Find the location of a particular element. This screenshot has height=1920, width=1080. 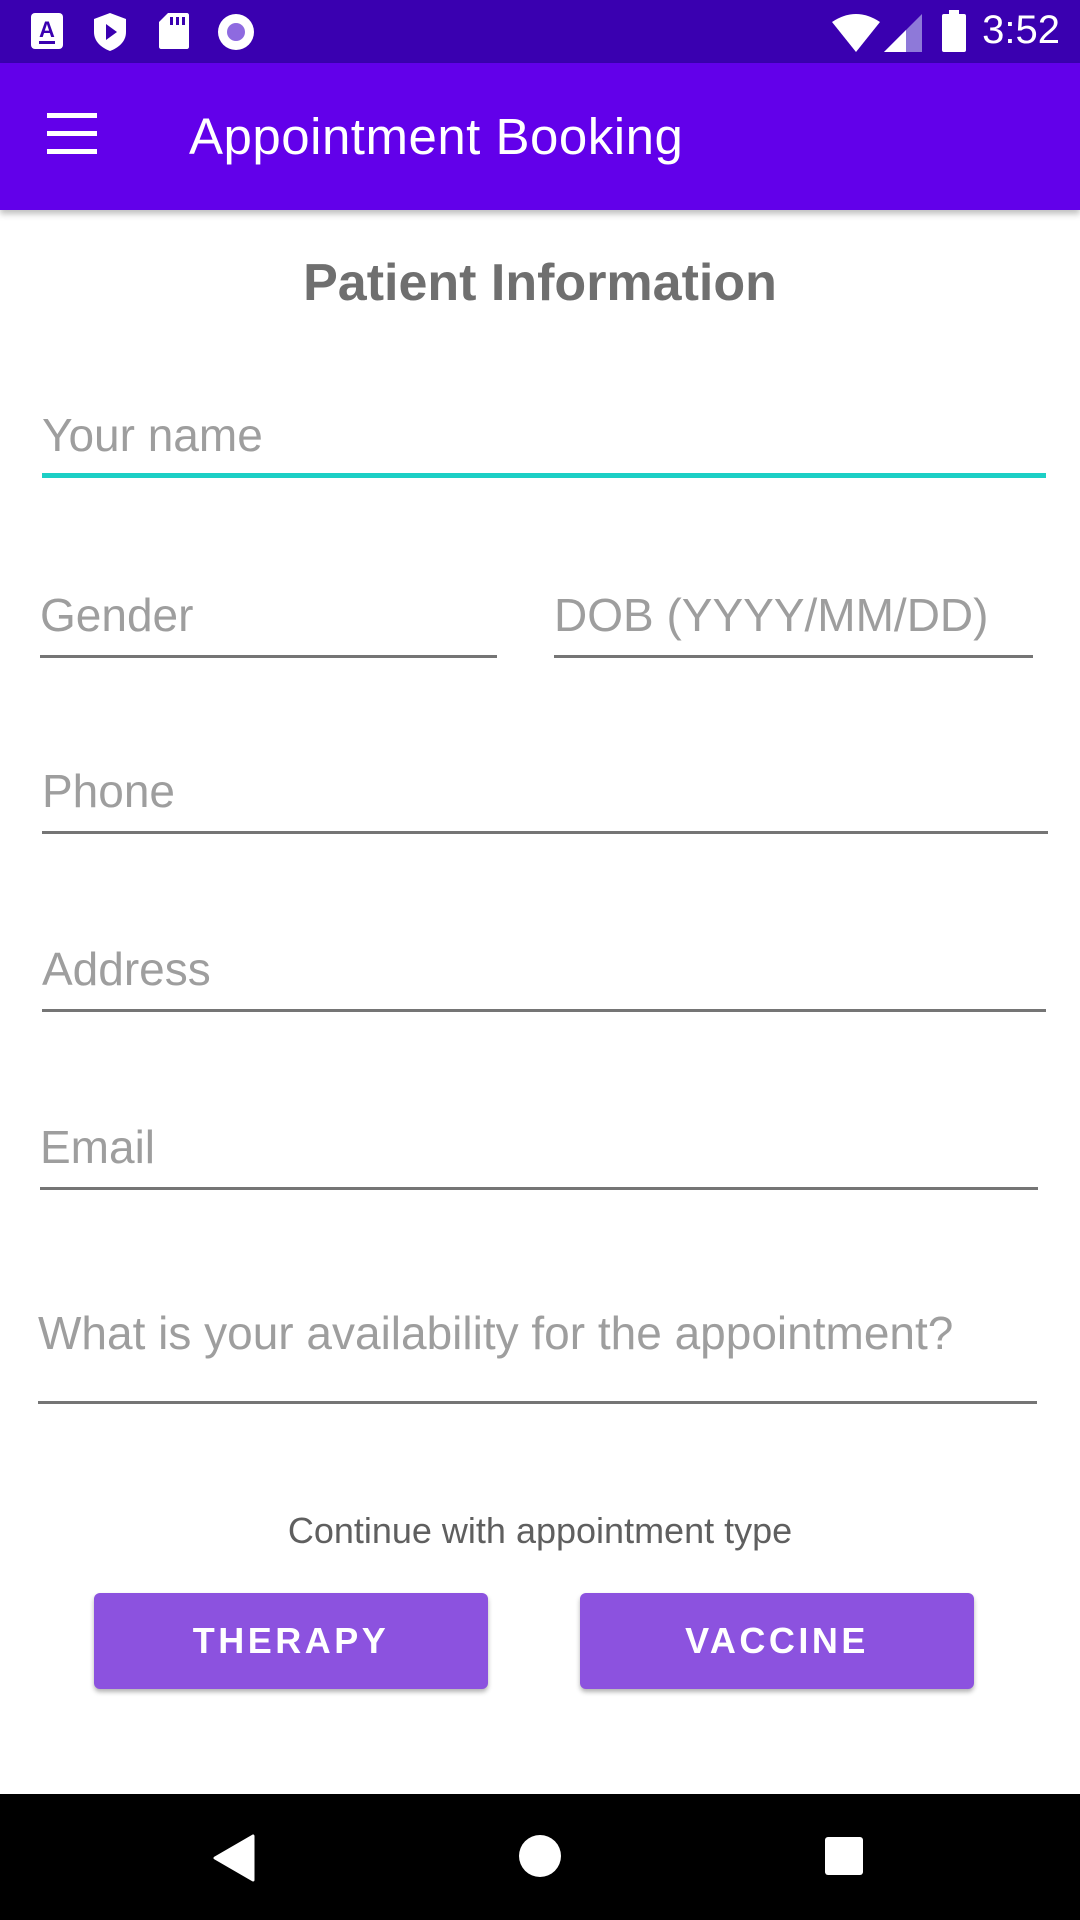

vaccine-button: VACCINE is located at coordinates (777, 1641).